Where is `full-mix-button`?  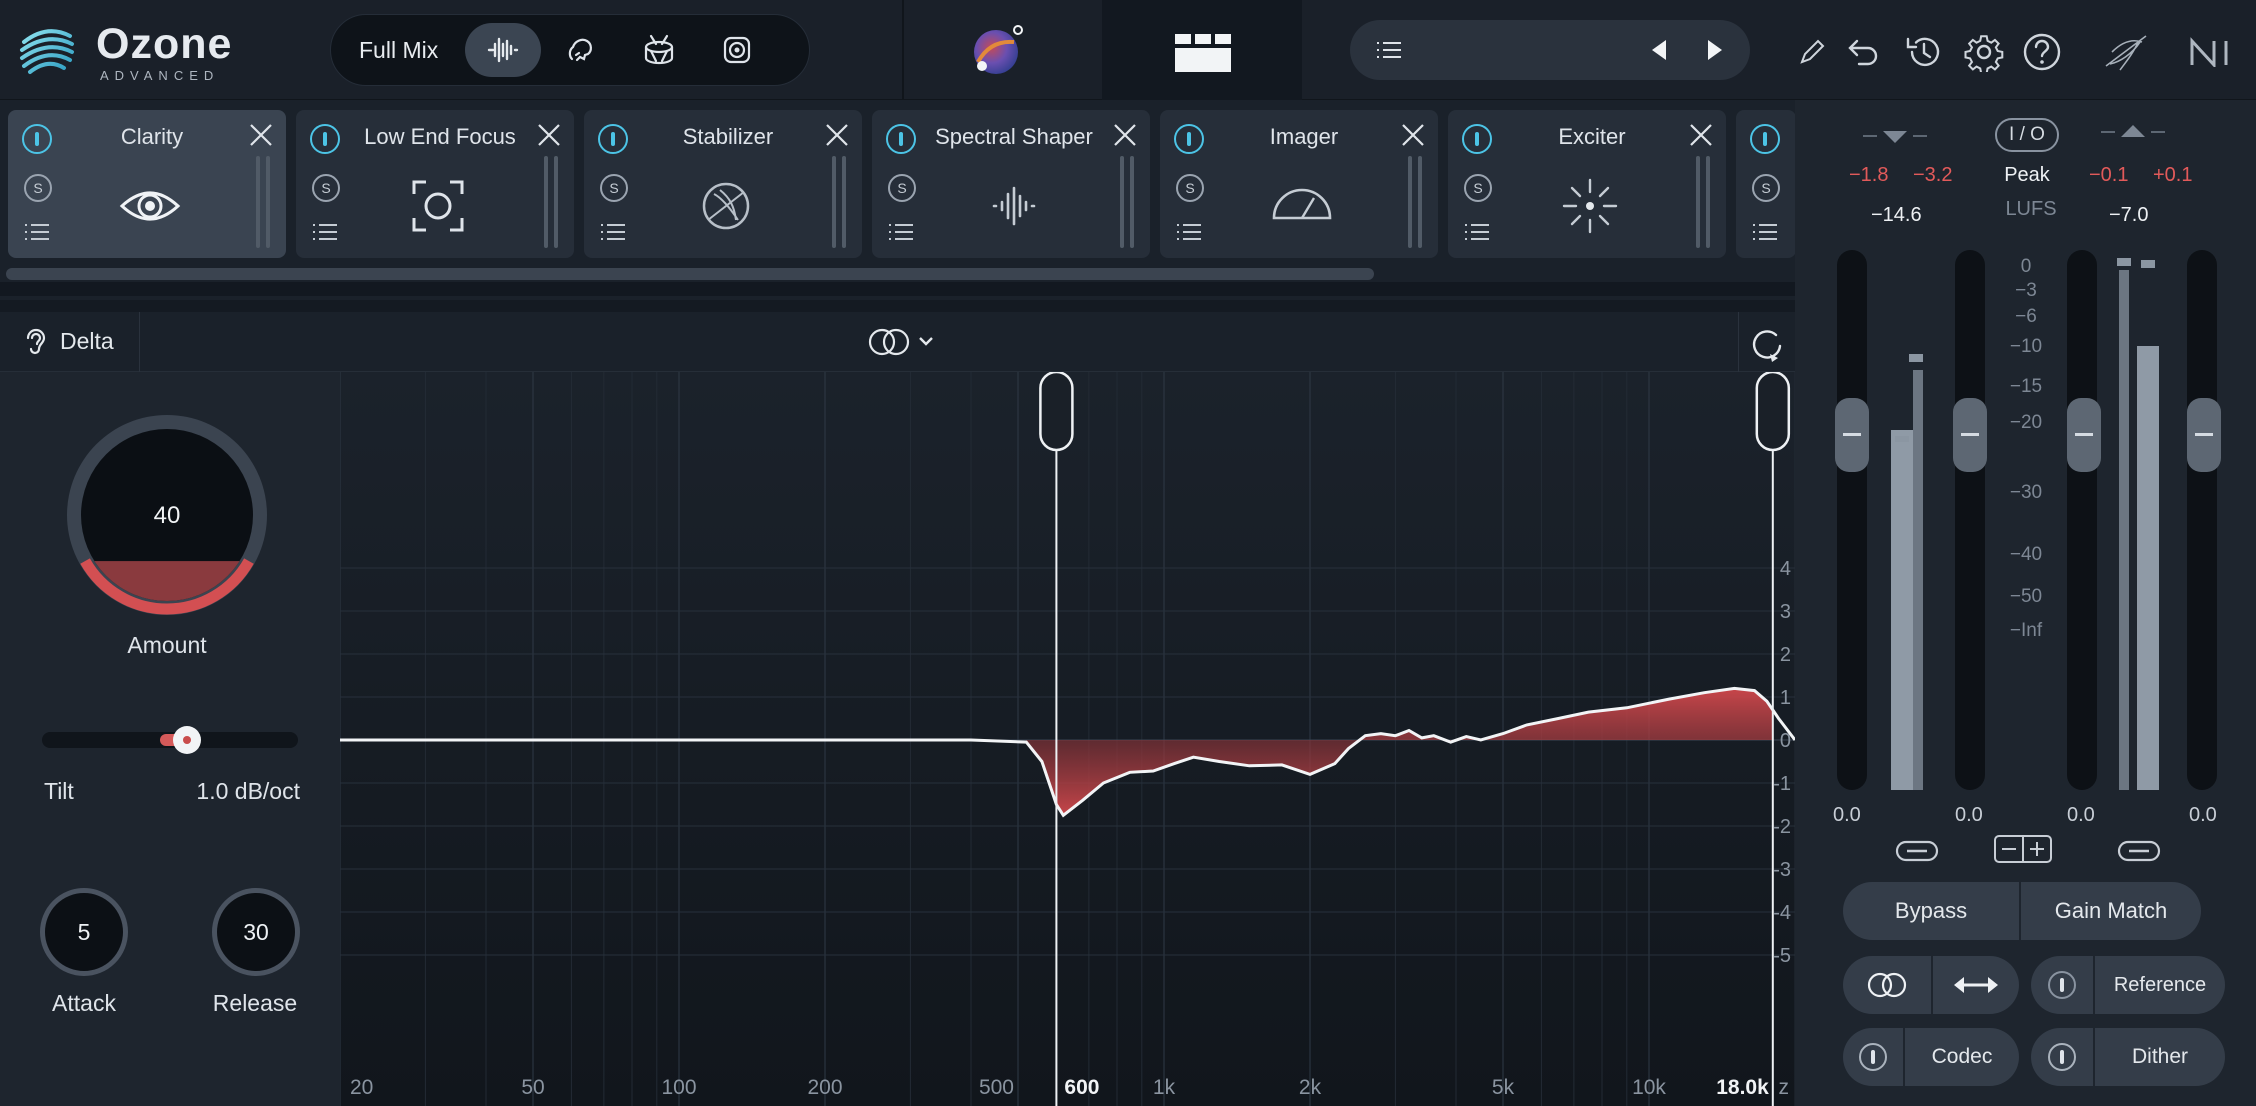
full-mix-button is located at coordinates (503, 50).